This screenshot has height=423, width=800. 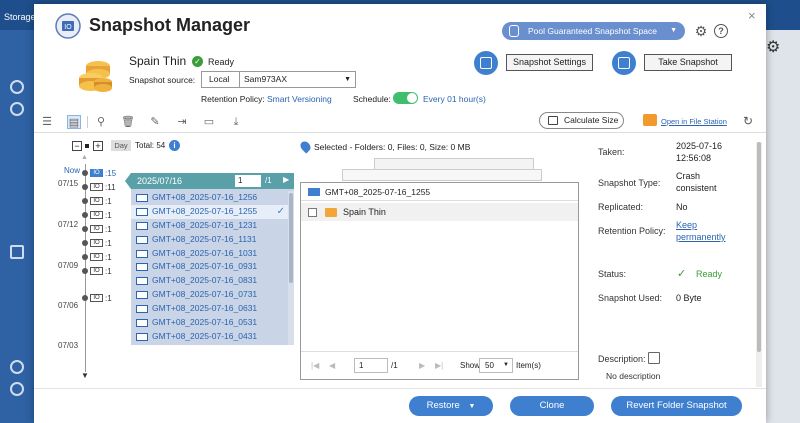 I want to click on retention-link-line1: Keep, so click(x=686, y=225).